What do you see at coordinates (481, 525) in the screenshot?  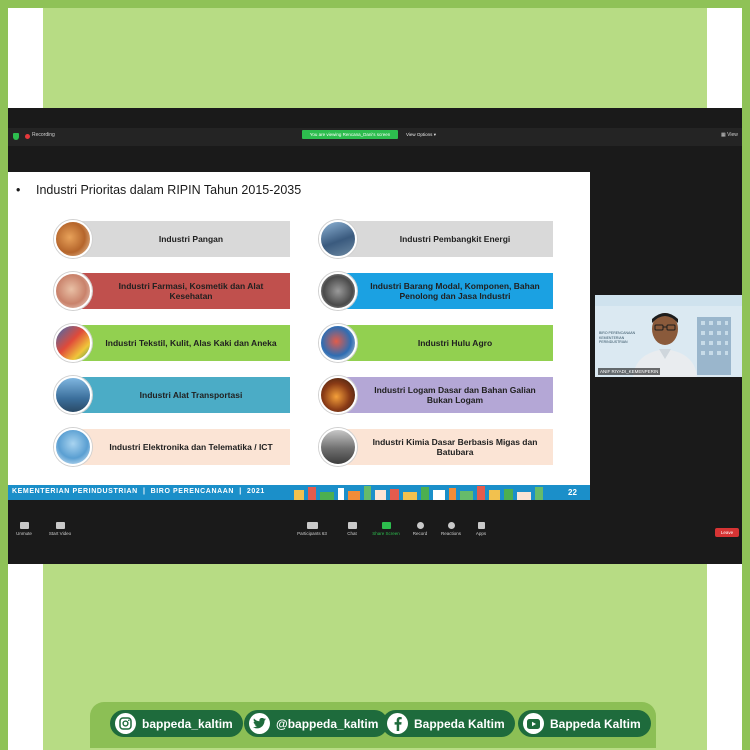 I see `apps-icon` at bounding box center [481, 525].